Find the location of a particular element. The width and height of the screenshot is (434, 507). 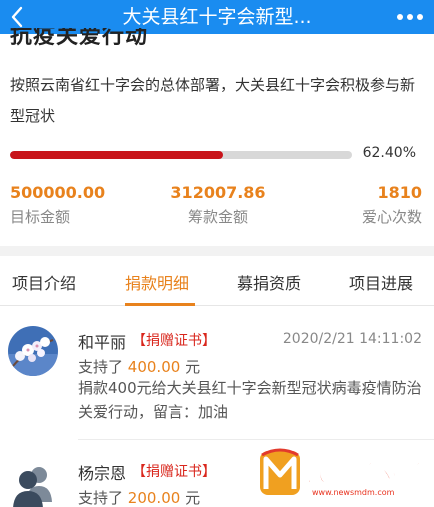

donor-name: 和平丽 is located at coordinates (102, 342).